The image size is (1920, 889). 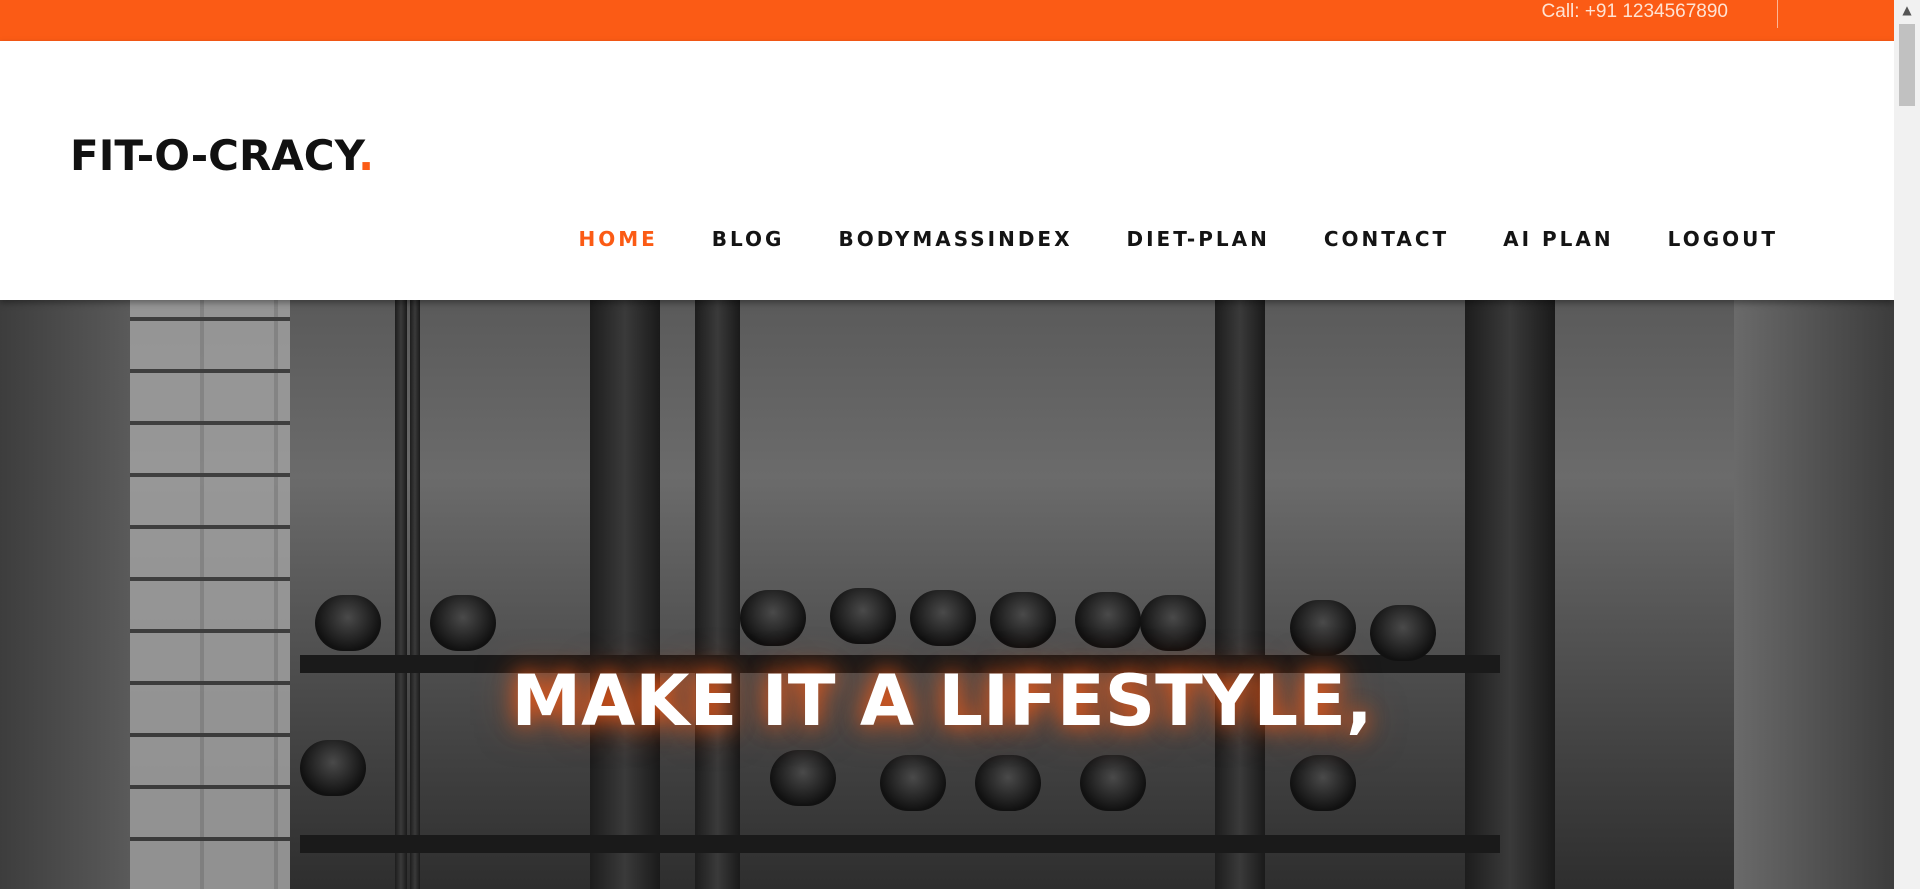 What do you see at coordinates (942, 701) in the screenshot?
I see `hero-headline: MAKE IT A LIFESTYLE,` at bounding box center [942, 701].